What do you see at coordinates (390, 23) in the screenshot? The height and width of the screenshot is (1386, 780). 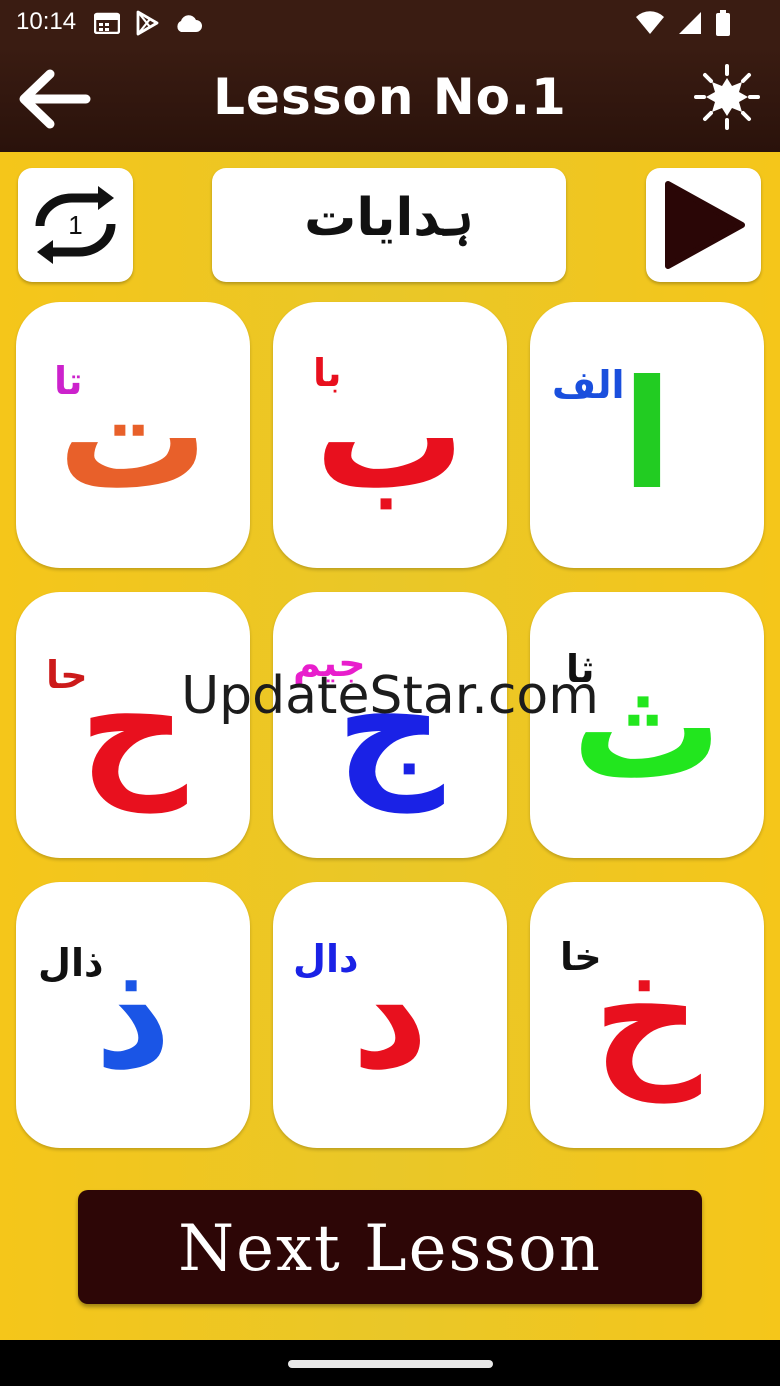 I see `status-bar: 10:14` at bounding box center [390, 23].